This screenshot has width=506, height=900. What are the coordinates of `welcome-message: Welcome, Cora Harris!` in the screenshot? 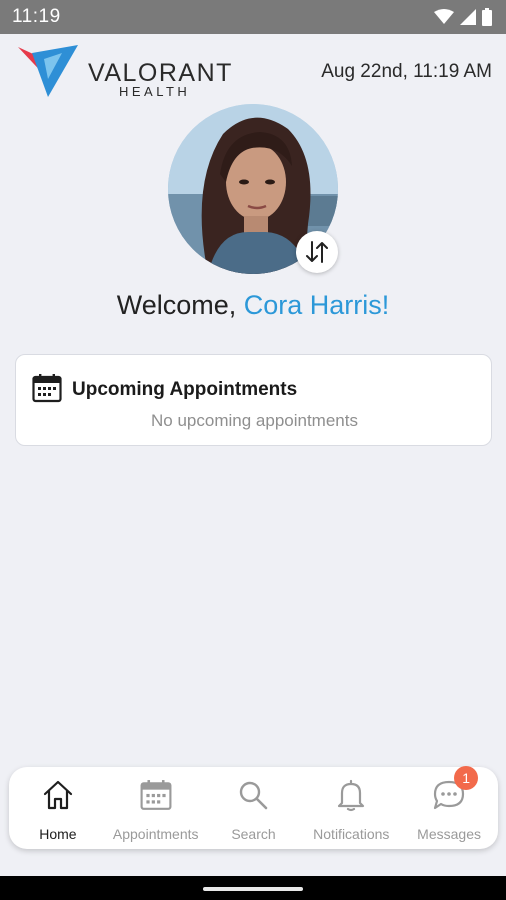 It's located at (253, 305).